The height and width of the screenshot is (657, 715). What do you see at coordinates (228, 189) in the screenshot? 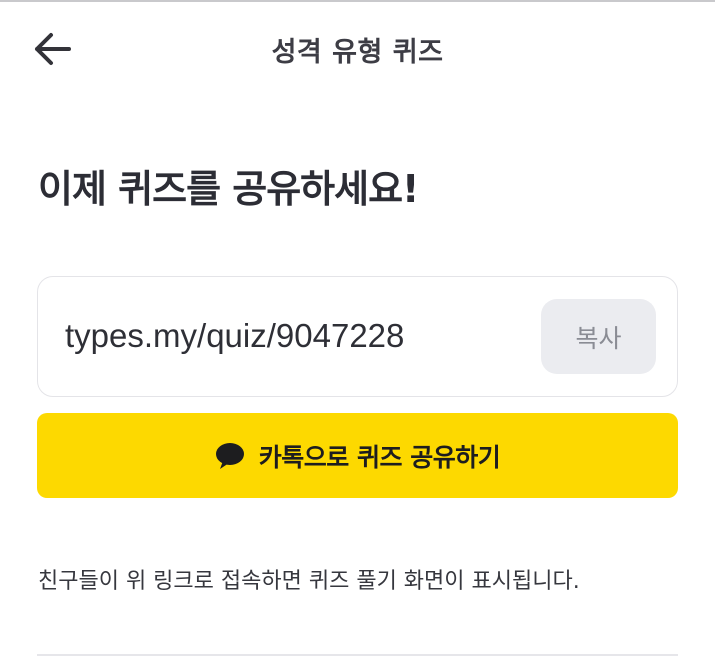
I see `share-headline: 이제 퀴즈를 공유하세요!` at bounding box center [228, 189].